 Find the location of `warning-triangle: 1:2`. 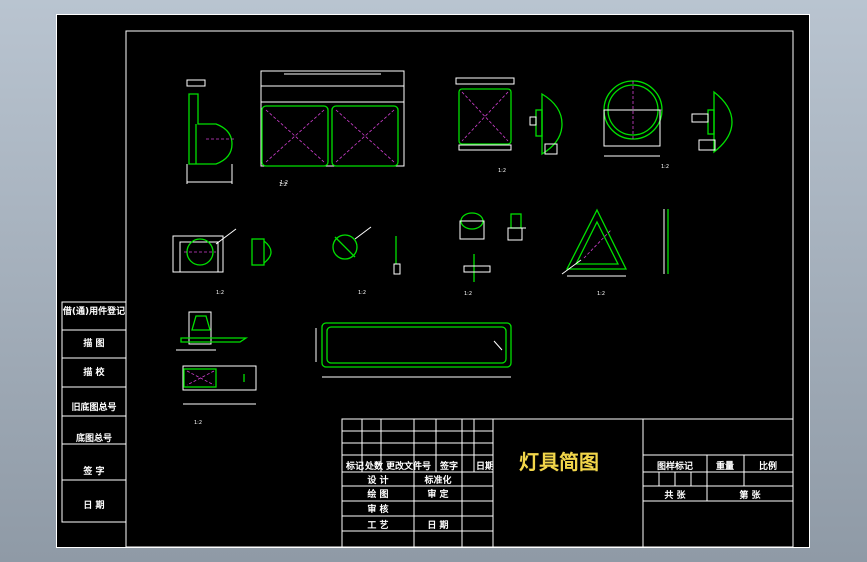

warning-triangle: 1:2 is located at coordinates (615, 252).